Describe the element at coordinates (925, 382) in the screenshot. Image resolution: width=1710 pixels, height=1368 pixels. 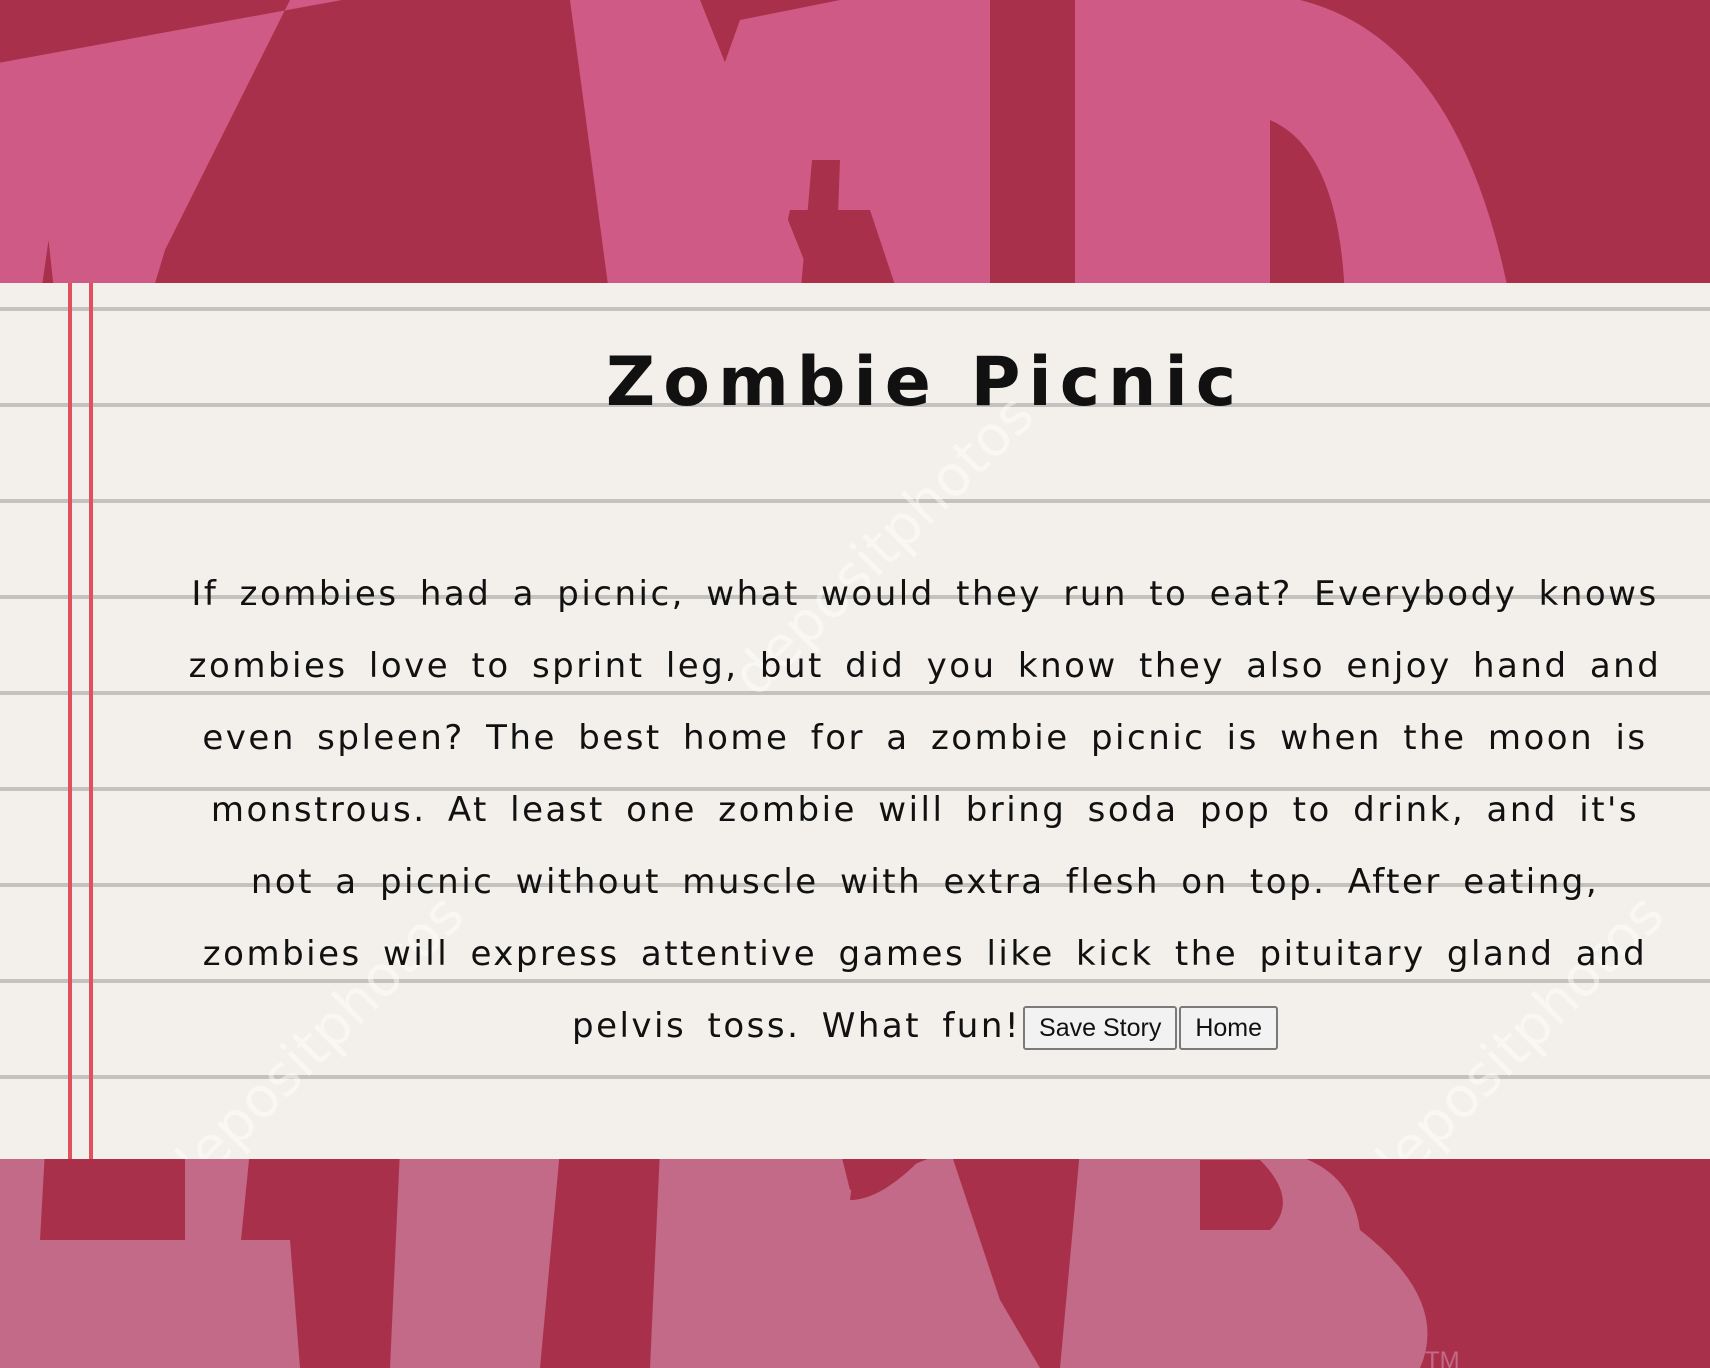
I see `story-title: Zombie Picnic` at that location.